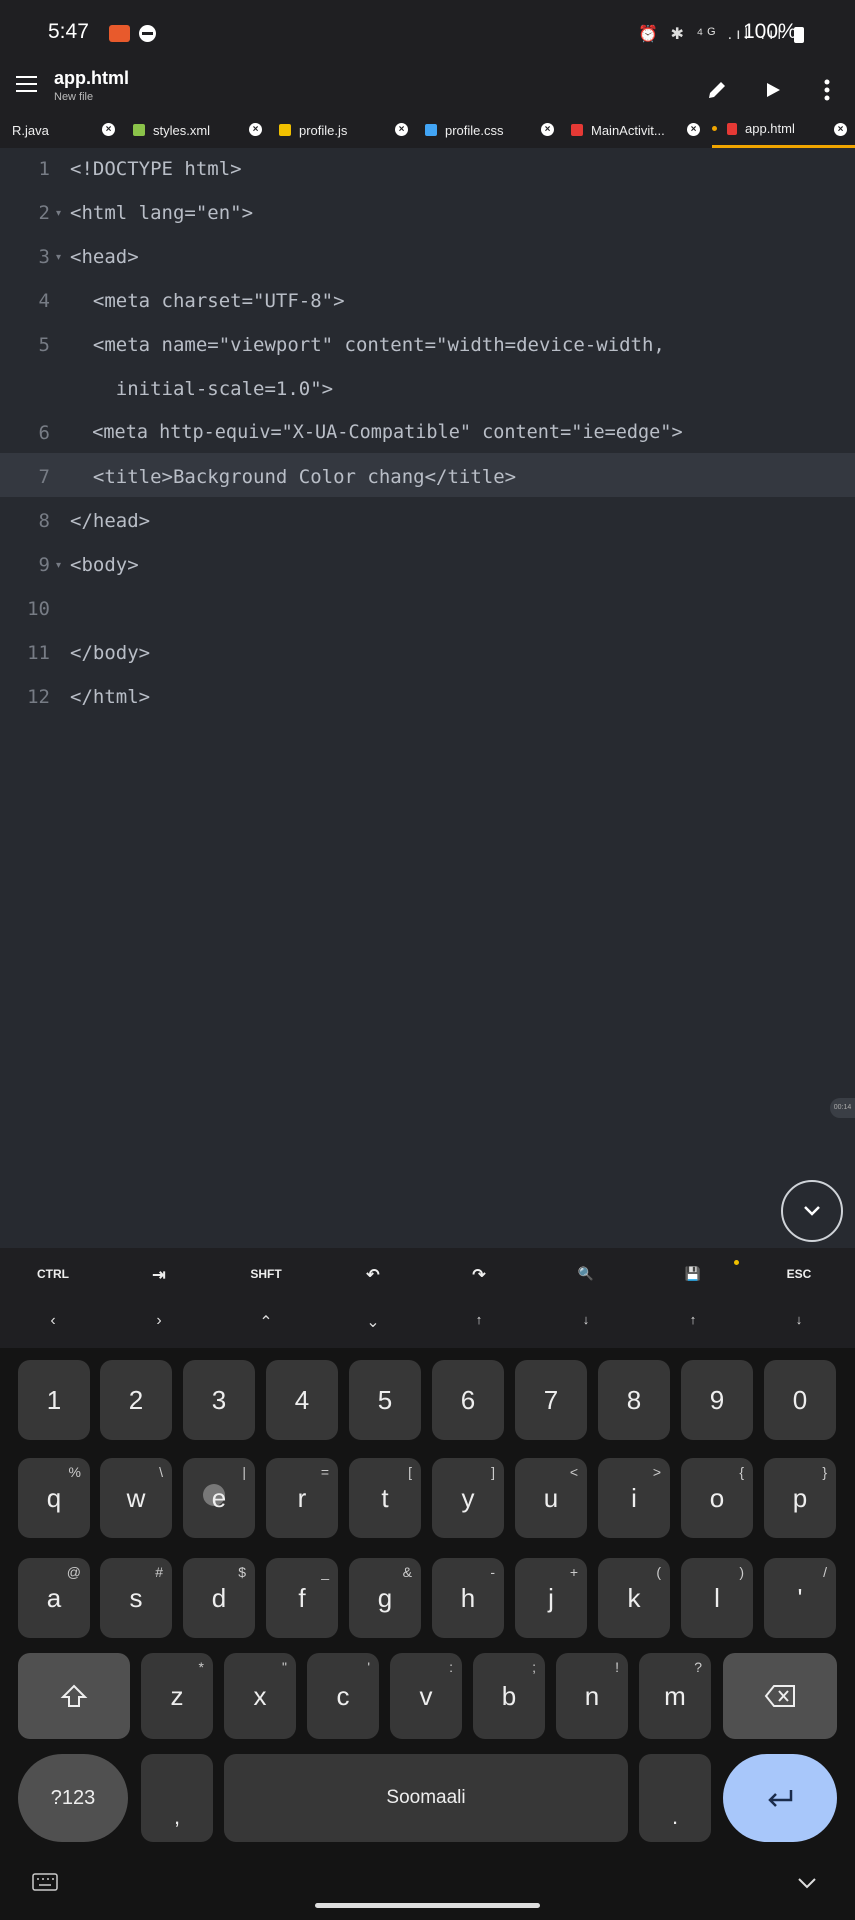  Describe the element at coordinates (634, 1400) in the screenshot. I see `key-8: 8` at that location.